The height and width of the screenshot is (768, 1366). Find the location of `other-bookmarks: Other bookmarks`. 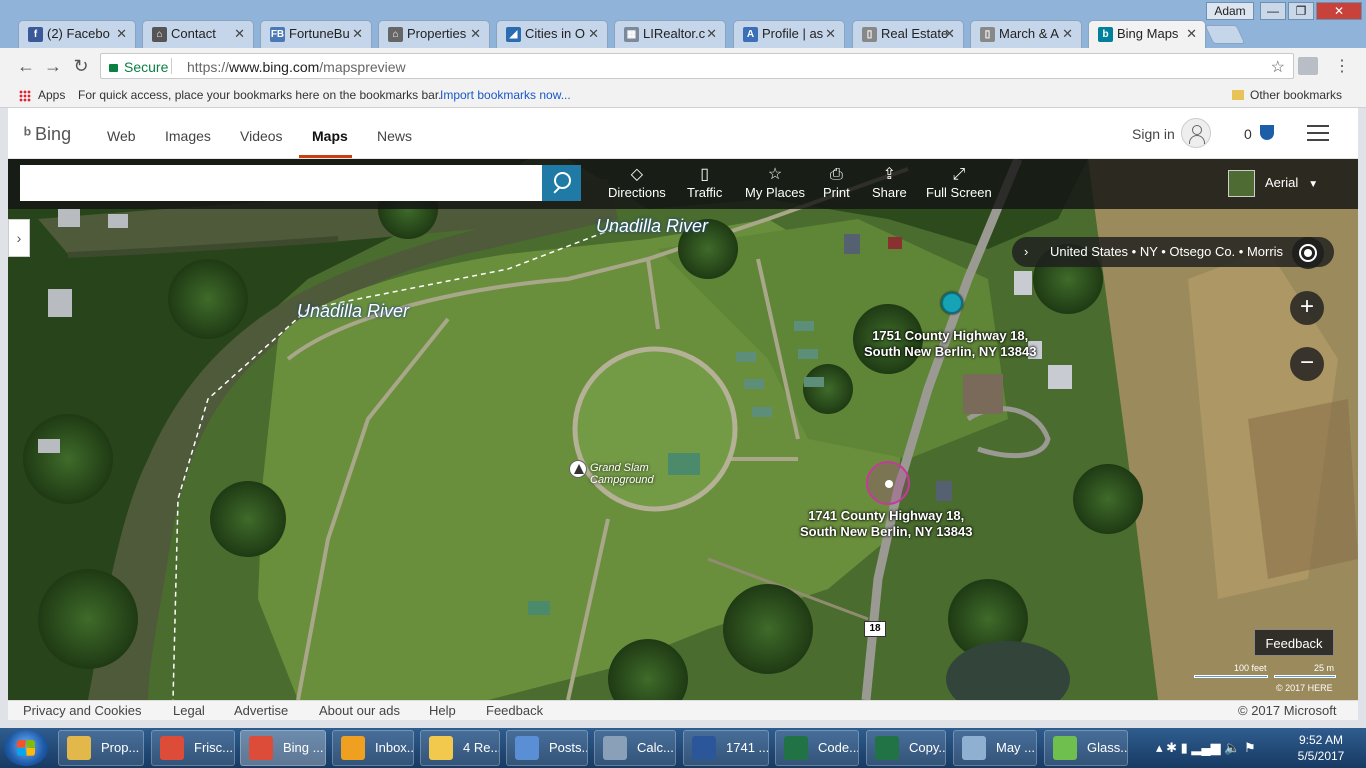

other-bookmarks: Other bookmarks is located at coordinates (1287, 95).